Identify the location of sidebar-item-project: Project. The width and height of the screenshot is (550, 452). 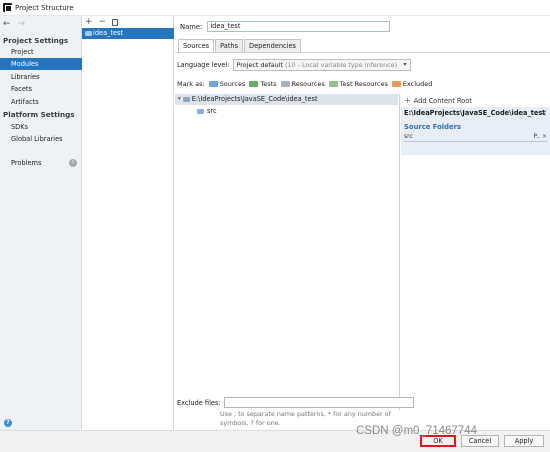
(41, 52).